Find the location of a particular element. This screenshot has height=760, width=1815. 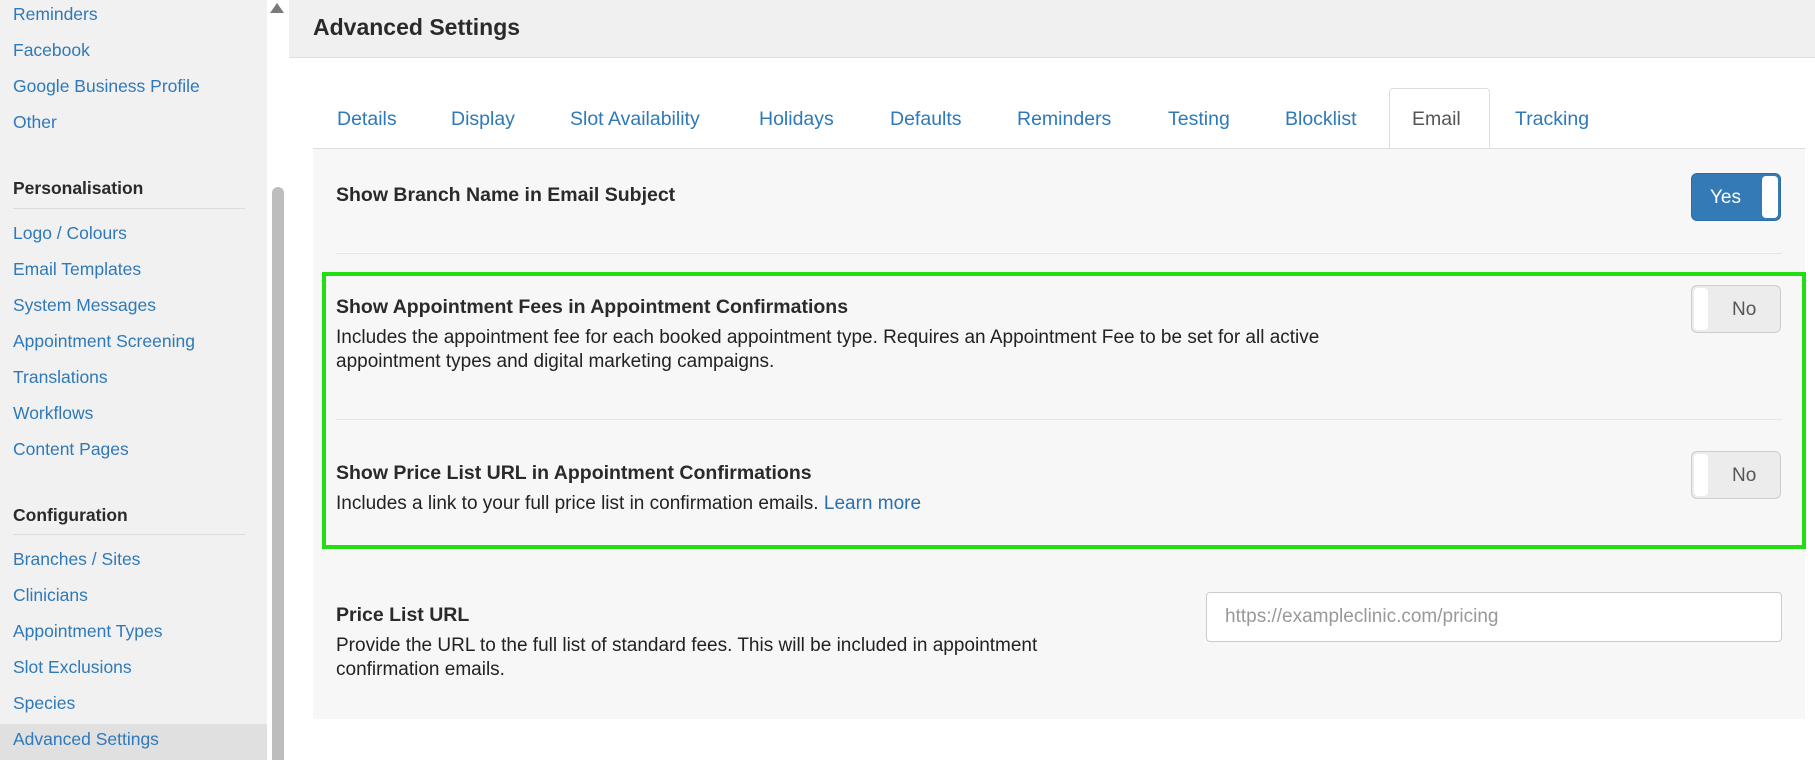

sidebar-link-appointment-types: Appointment Types is located at coordinates (88, 631).